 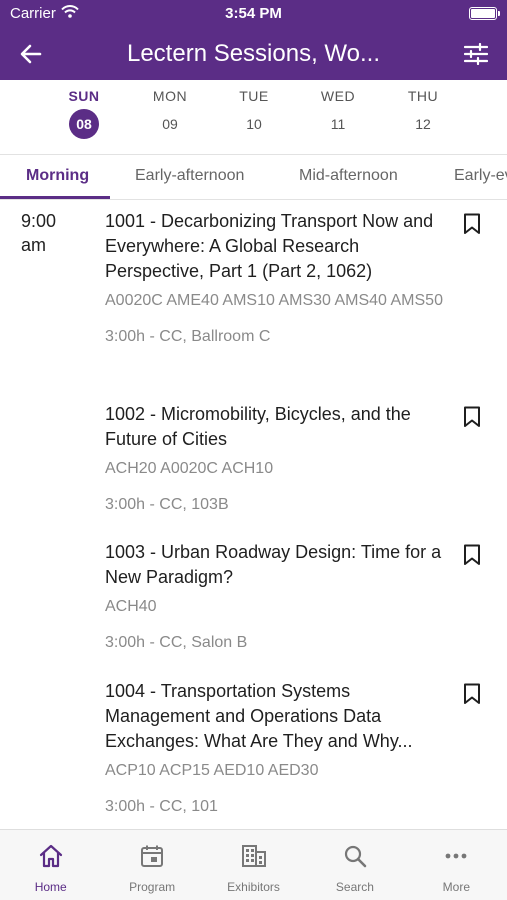 What do you see at coordinates (39, 221) in the screenshot?
I see `time-slot-time: 9:00` at bounding box center [39, 221].